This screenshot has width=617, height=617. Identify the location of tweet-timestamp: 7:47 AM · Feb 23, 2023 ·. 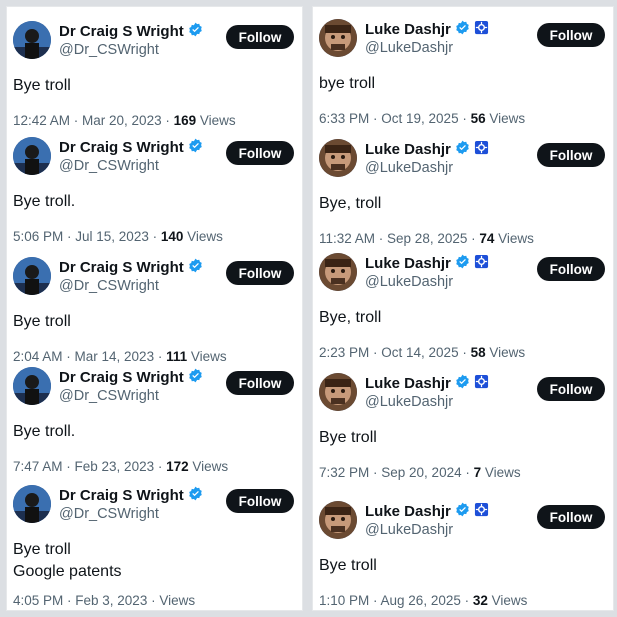
(89, 466).